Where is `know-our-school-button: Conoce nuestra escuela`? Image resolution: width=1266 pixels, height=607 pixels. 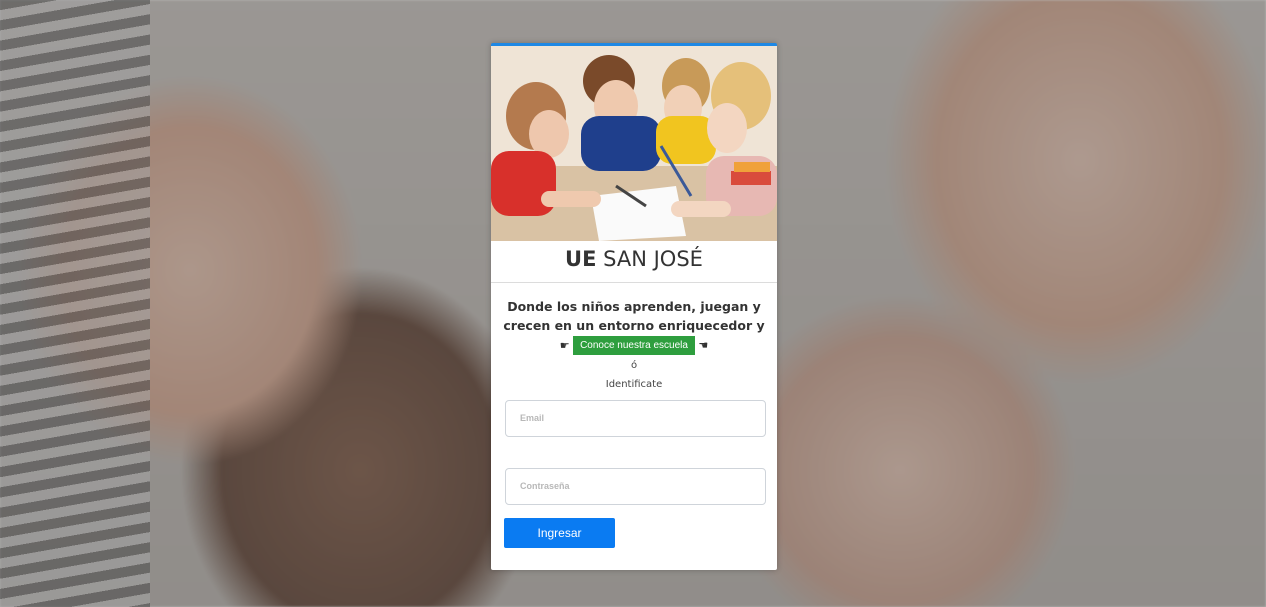
know-our-school-button: Conoce nuestra escuela is located at coordinates (634, 345).